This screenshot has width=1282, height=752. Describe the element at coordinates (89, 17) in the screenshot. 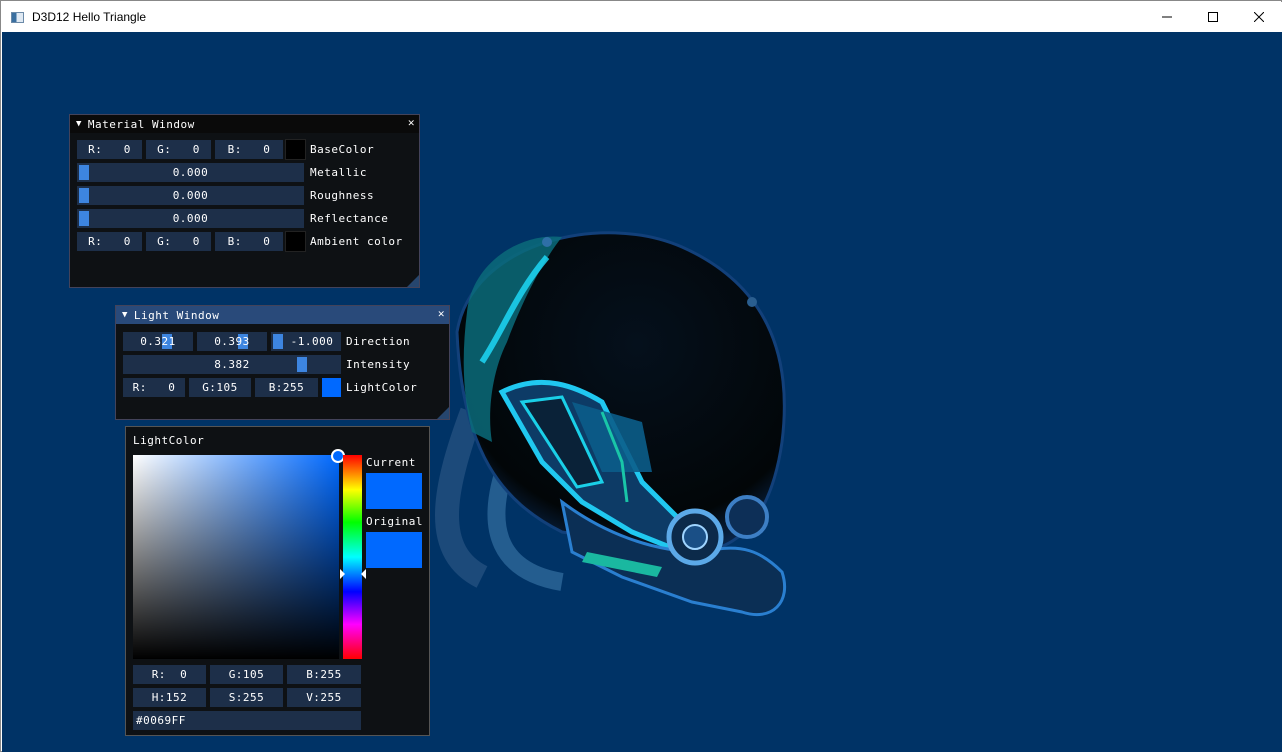

I see `window-title: D3D12 Hello Triangle` at that location.